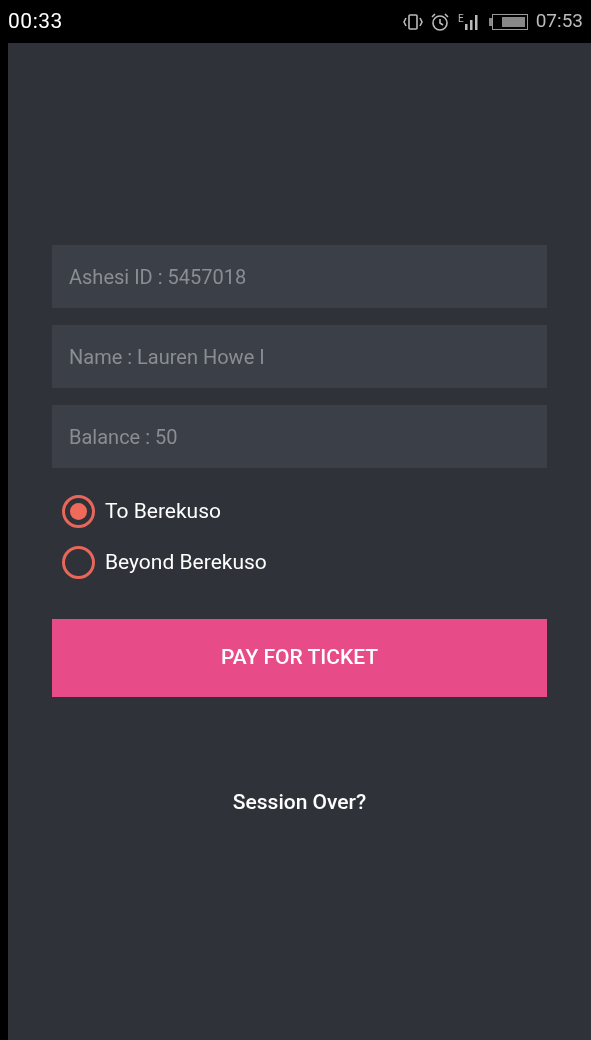  I want to click on radio-label: Beyond Berekuso, so click(186, 562).